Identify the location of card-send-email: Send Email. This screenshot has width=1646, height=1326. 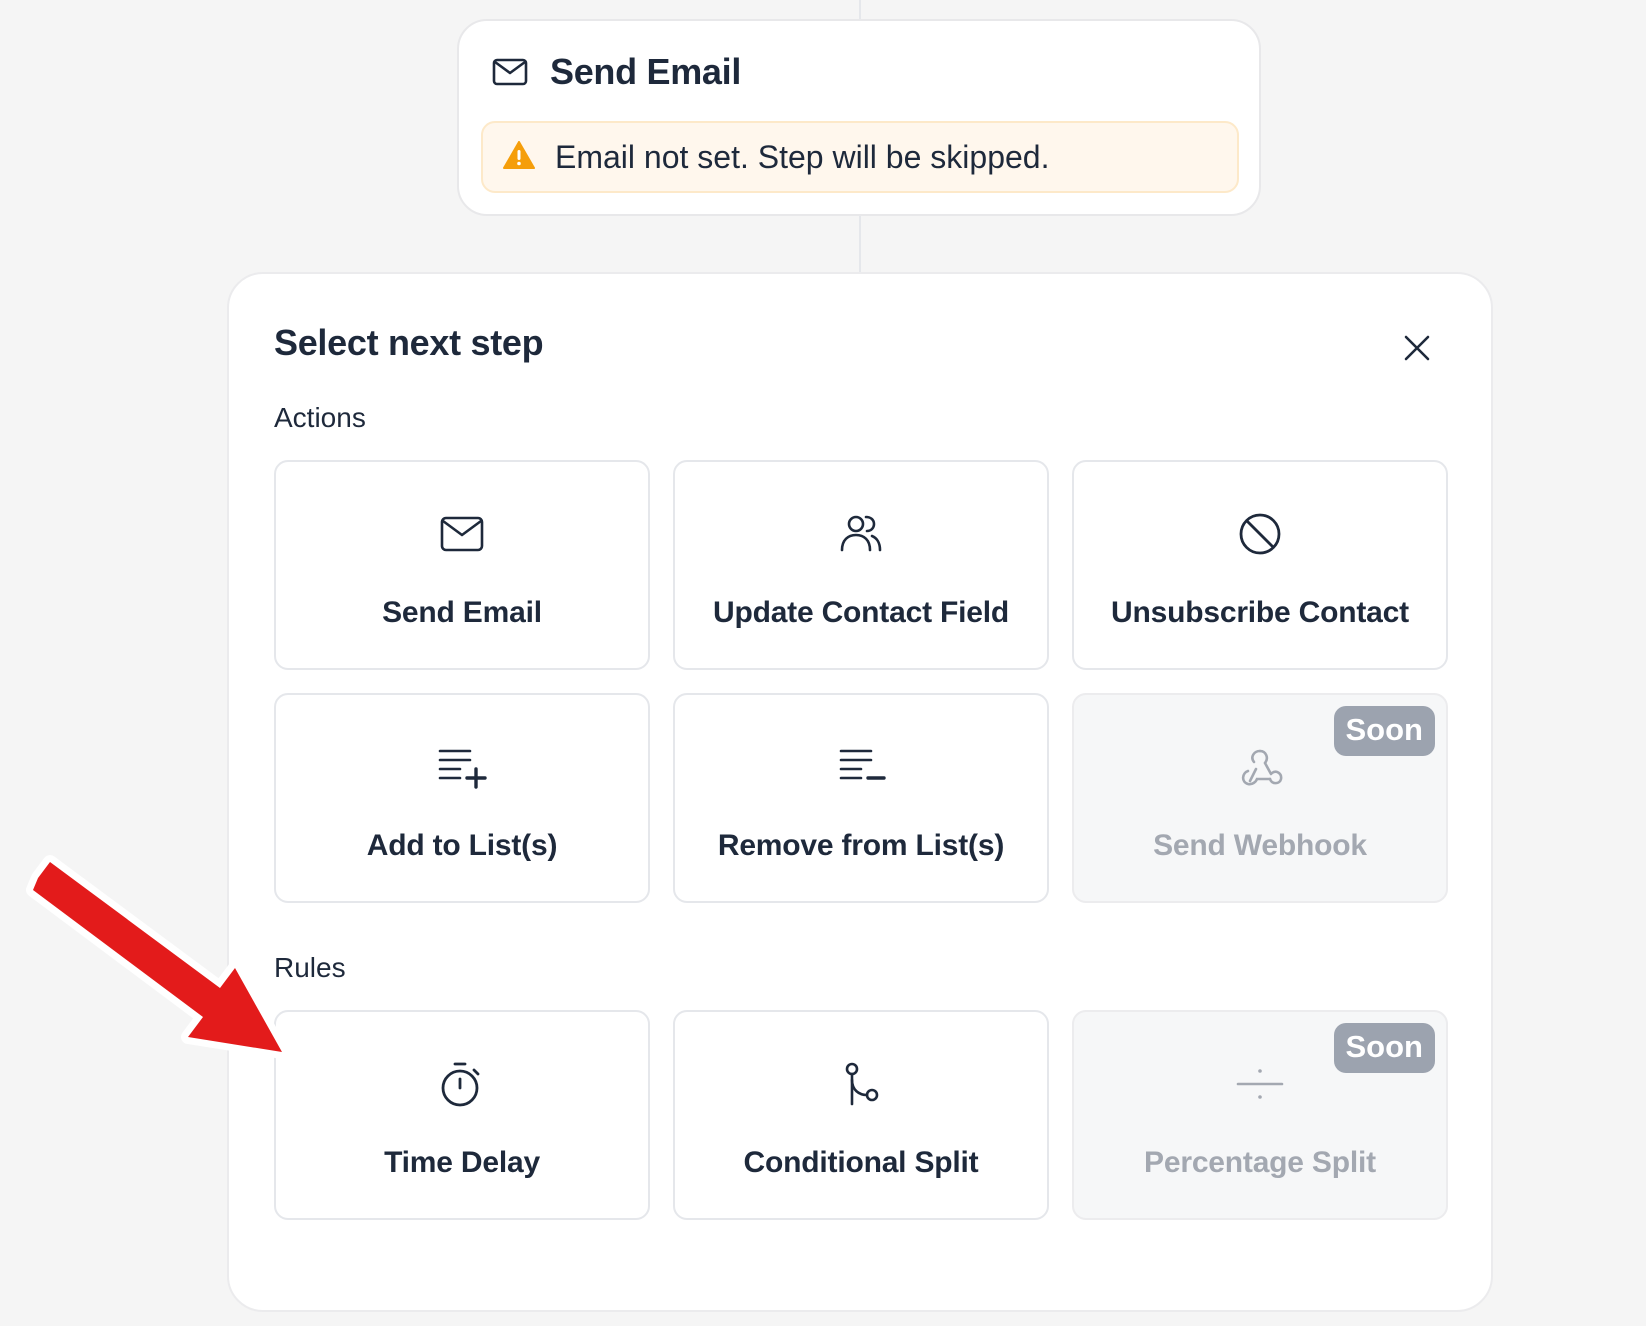
(462, 565).